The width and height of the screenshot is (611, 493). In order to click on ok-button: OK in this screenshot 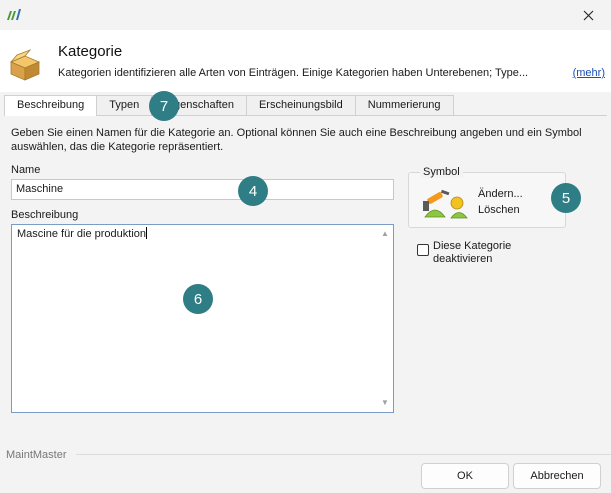, I will do `click(465, 476)`.